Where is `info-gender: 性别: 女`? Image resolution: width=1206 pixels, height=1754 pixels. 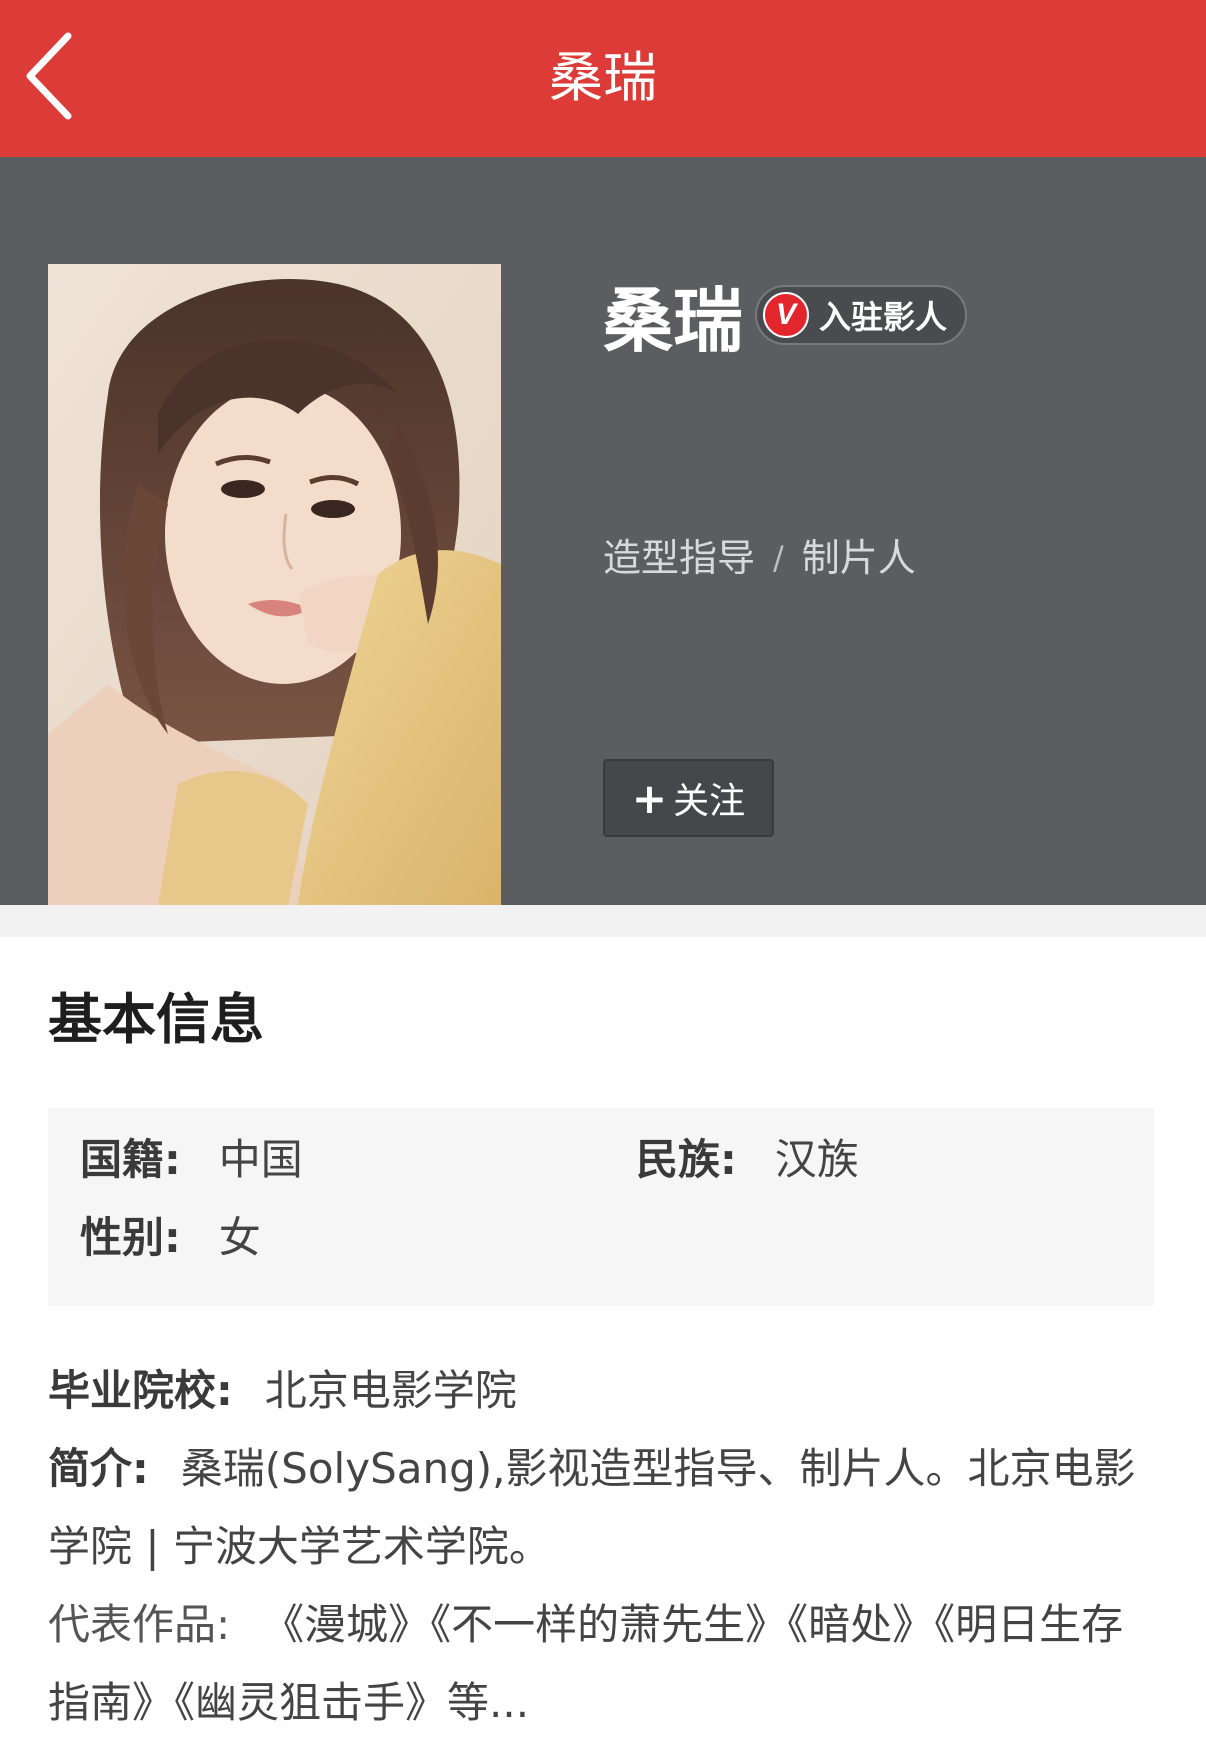
info-gender: 性别: 女 is located at coordinates (170, 1238).